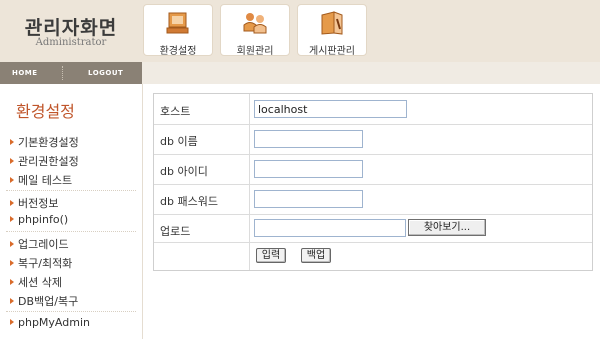 The height and width of the screenshot is (339, 600). Describe the element at coordinates (48, 142) in the screenshot. I see `sidebar-item-label: 기본환경설정` at that location.